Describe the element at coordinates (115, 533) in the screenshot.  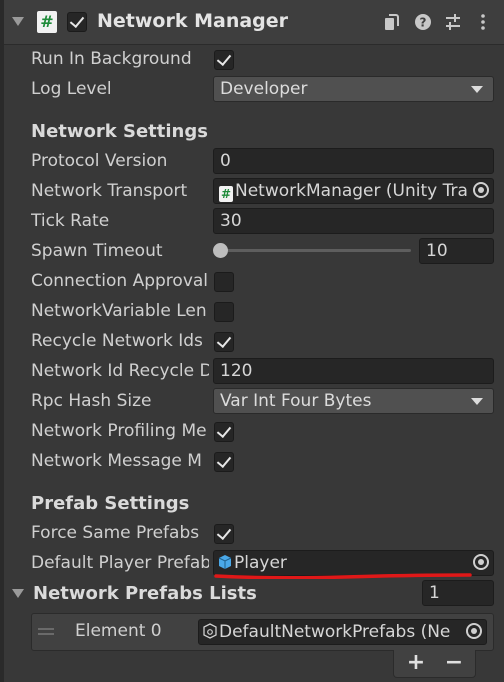
I see `force-same-prefabs-label: Force Same Prefabs` at that location.